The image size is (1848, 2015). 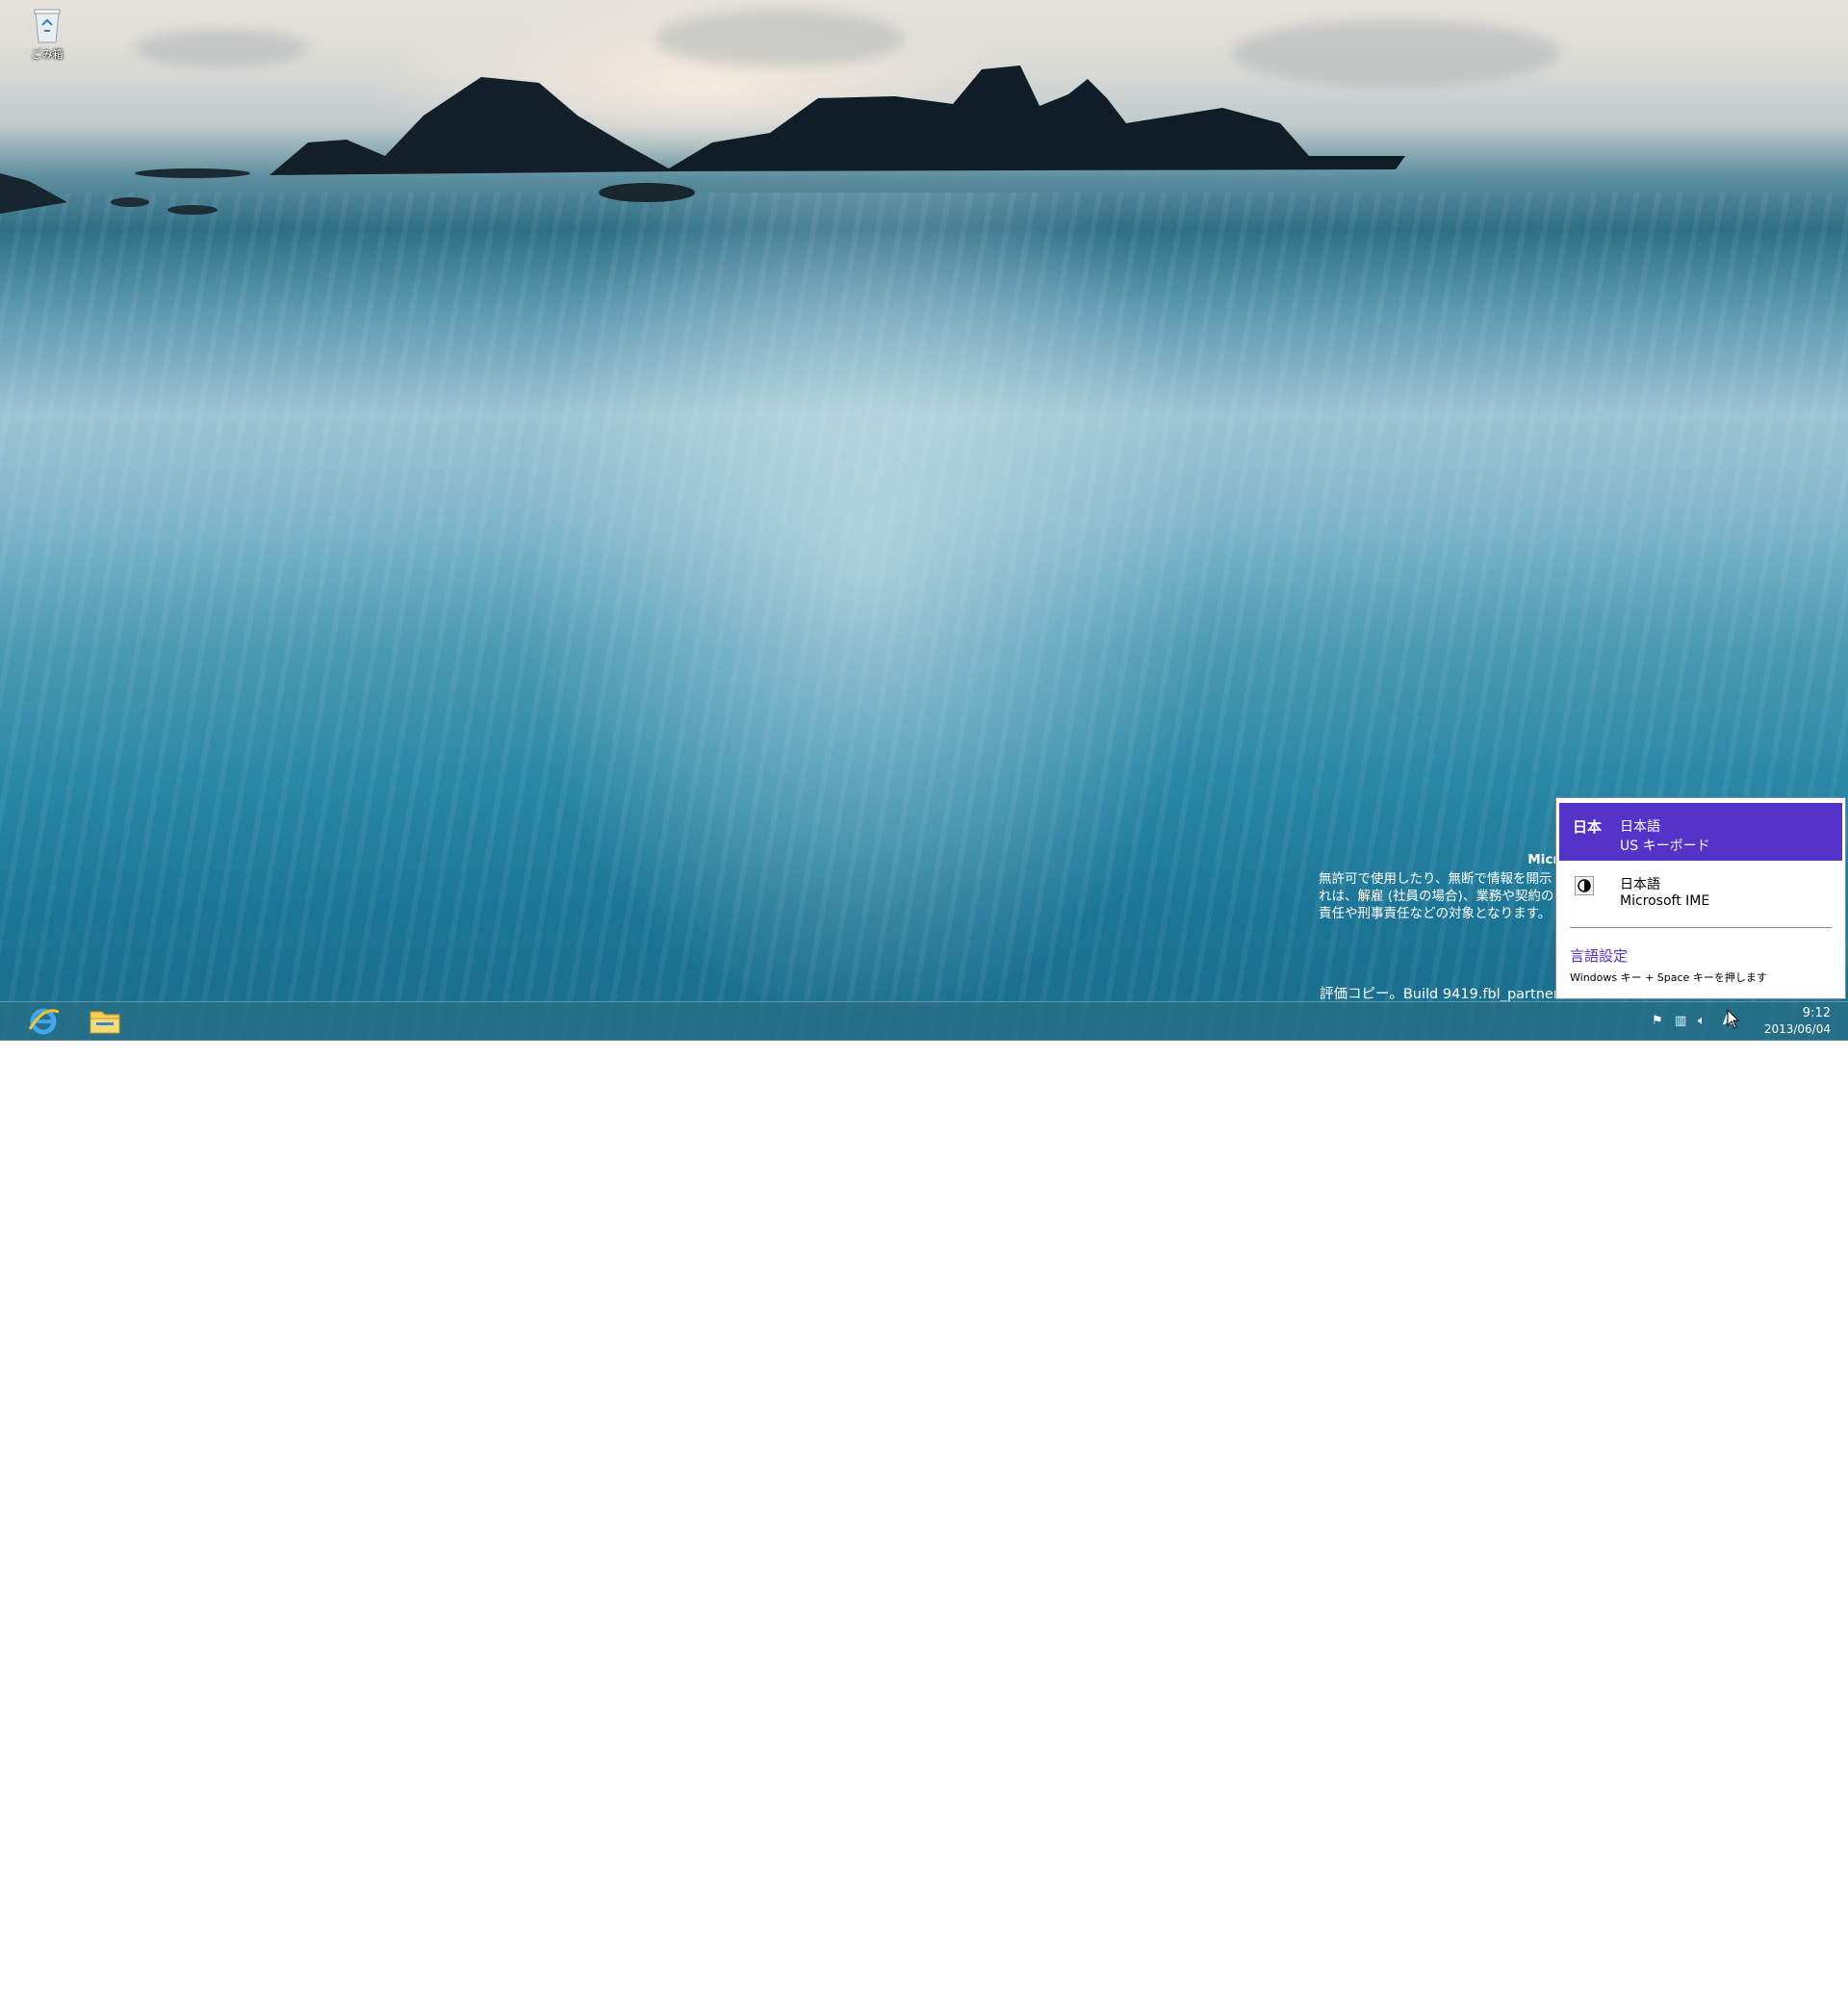 What do you see at coordinates (1657, 1021) in the screenshot?
I see `flag-icon: ⚑` at bounding box center [1657, 1021].